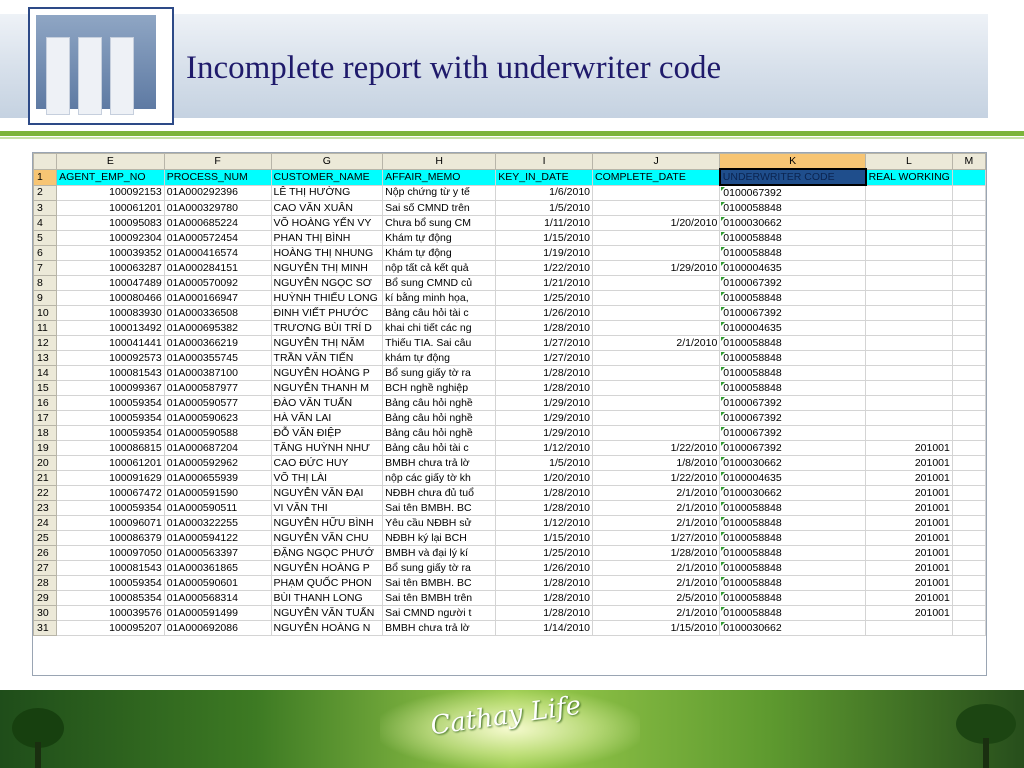 This screenshot has width=1024, height=768. Describe the element at coordinates (656, 538) in the screenshot. I see `cell-complete-date: 1/27/2010` at that location.